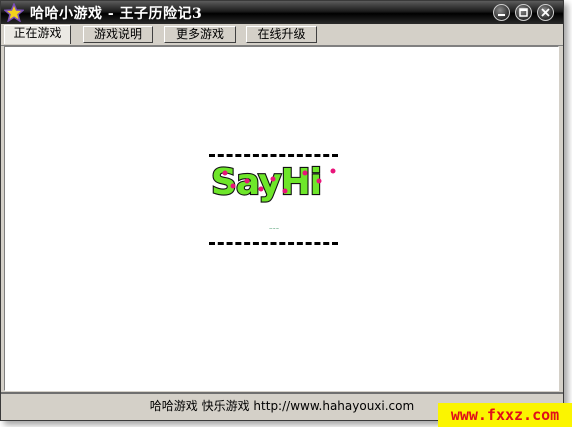 This screenshot has width=572, height=427. What do you see at coordinates (37, 34) in the screenshot?
I see `tab-playing: 正在游戏` at bounding box center [37, 34].